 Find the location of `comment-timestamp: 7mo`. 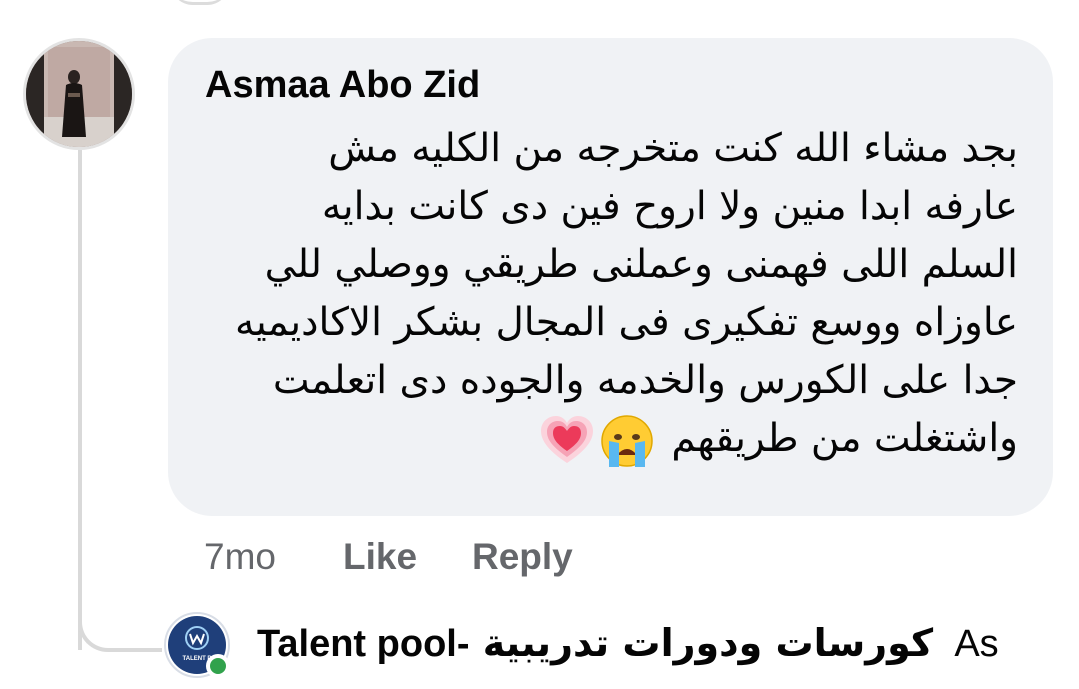

comment-timestamp: 7mo is located at coordinates (240, 557).